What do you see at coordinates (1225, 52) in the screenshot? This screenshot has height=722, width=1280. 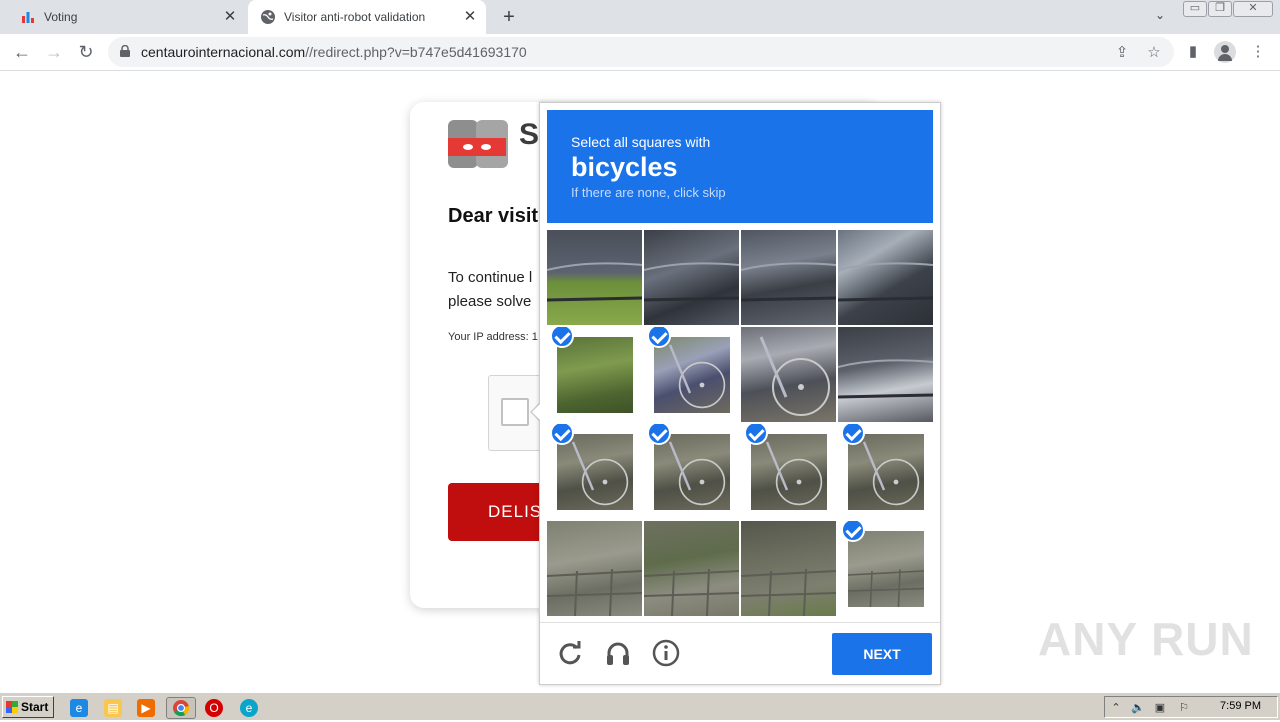 I see `profile-avatar-icon` at bounding box center [1225, 52].